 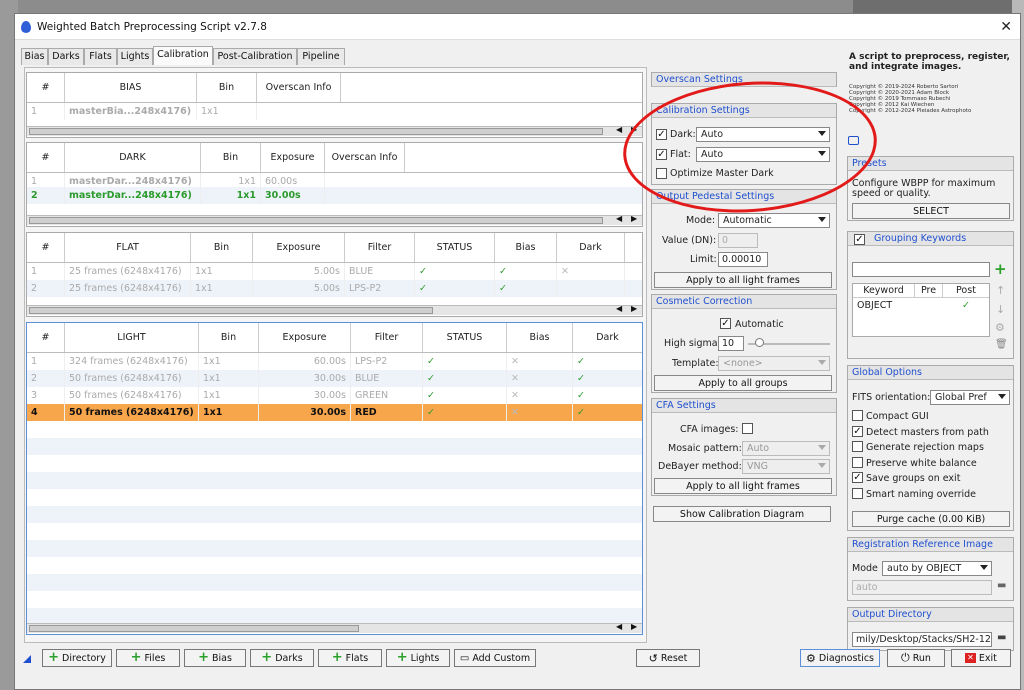 What do you see at coordinates (747, 428) in the screenshot?
I see `cfa-images-checkbox` at bounding box center [747, 428].